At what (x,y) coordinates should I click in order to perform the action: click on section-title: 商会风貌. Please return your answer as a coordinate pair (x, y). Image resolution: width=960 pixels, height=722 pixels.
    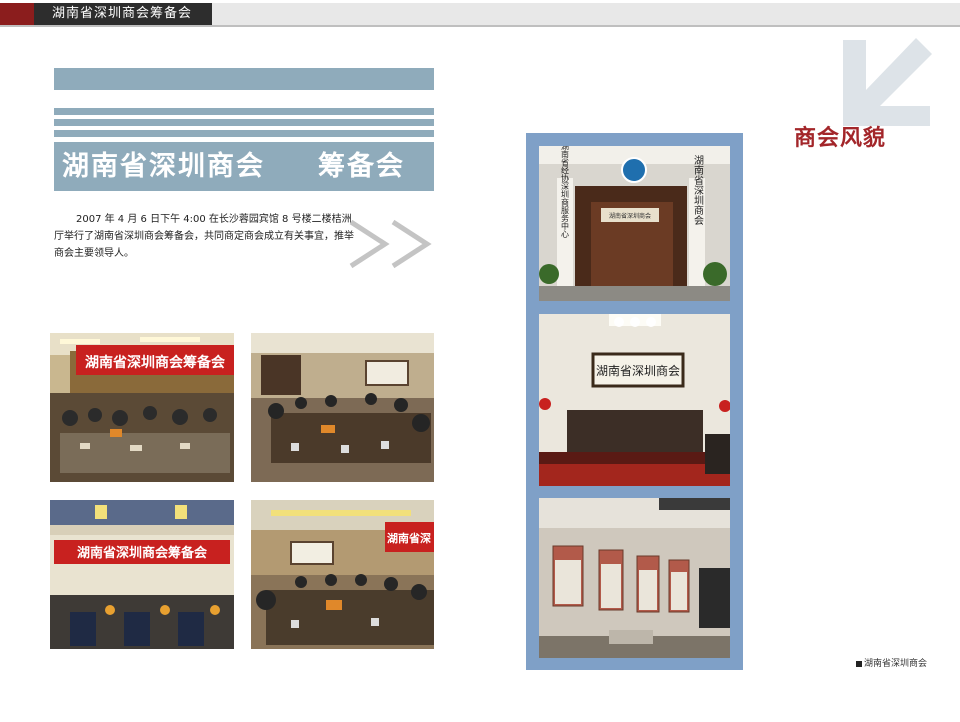
    Looking at the image, I should click on (840, 138).